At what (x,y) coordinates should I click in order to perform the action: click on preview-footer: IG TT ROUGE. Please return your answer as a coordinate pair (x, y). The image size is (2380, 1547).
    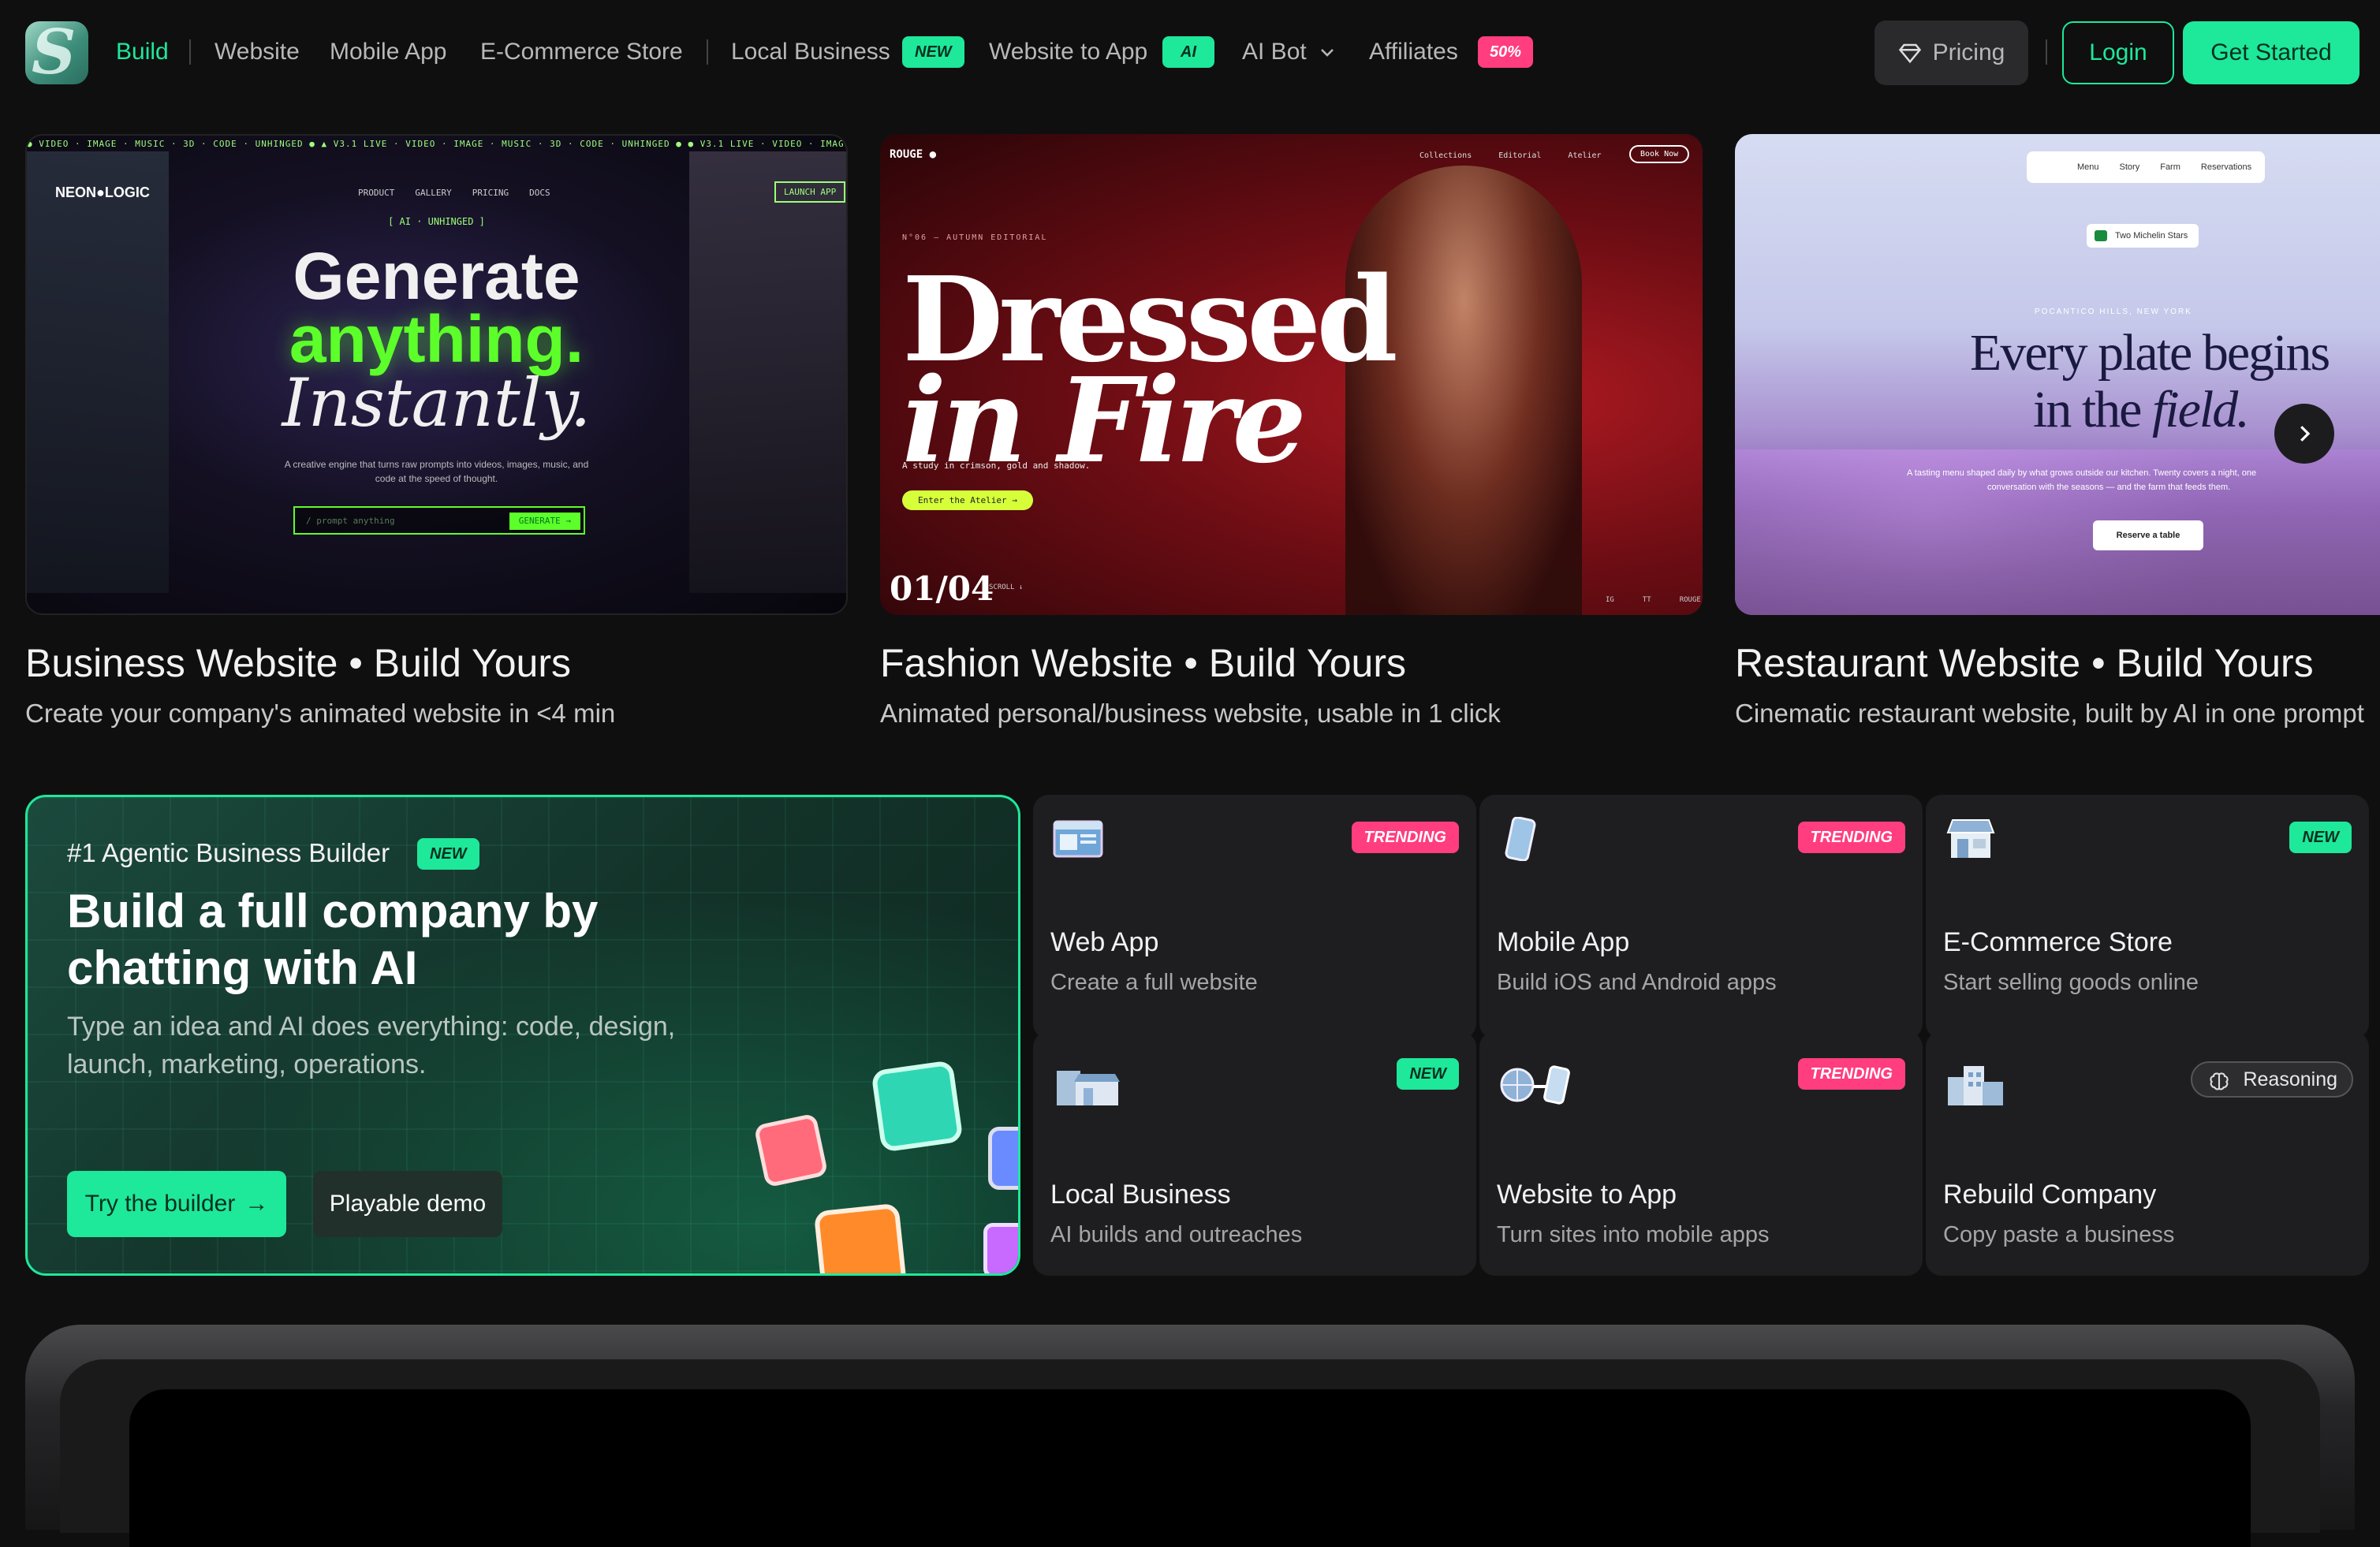
    Looking at the image, I should click on (1653, 600).